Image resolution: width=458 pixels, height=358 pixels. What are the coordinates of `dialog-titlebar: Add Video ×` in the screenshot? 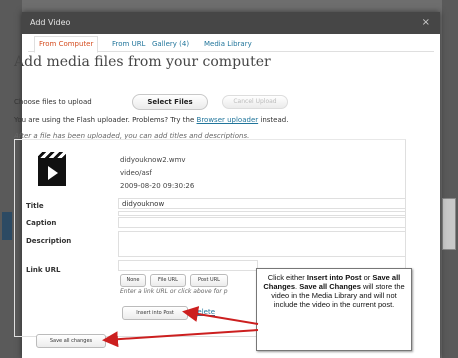 It's located at (231, 23).